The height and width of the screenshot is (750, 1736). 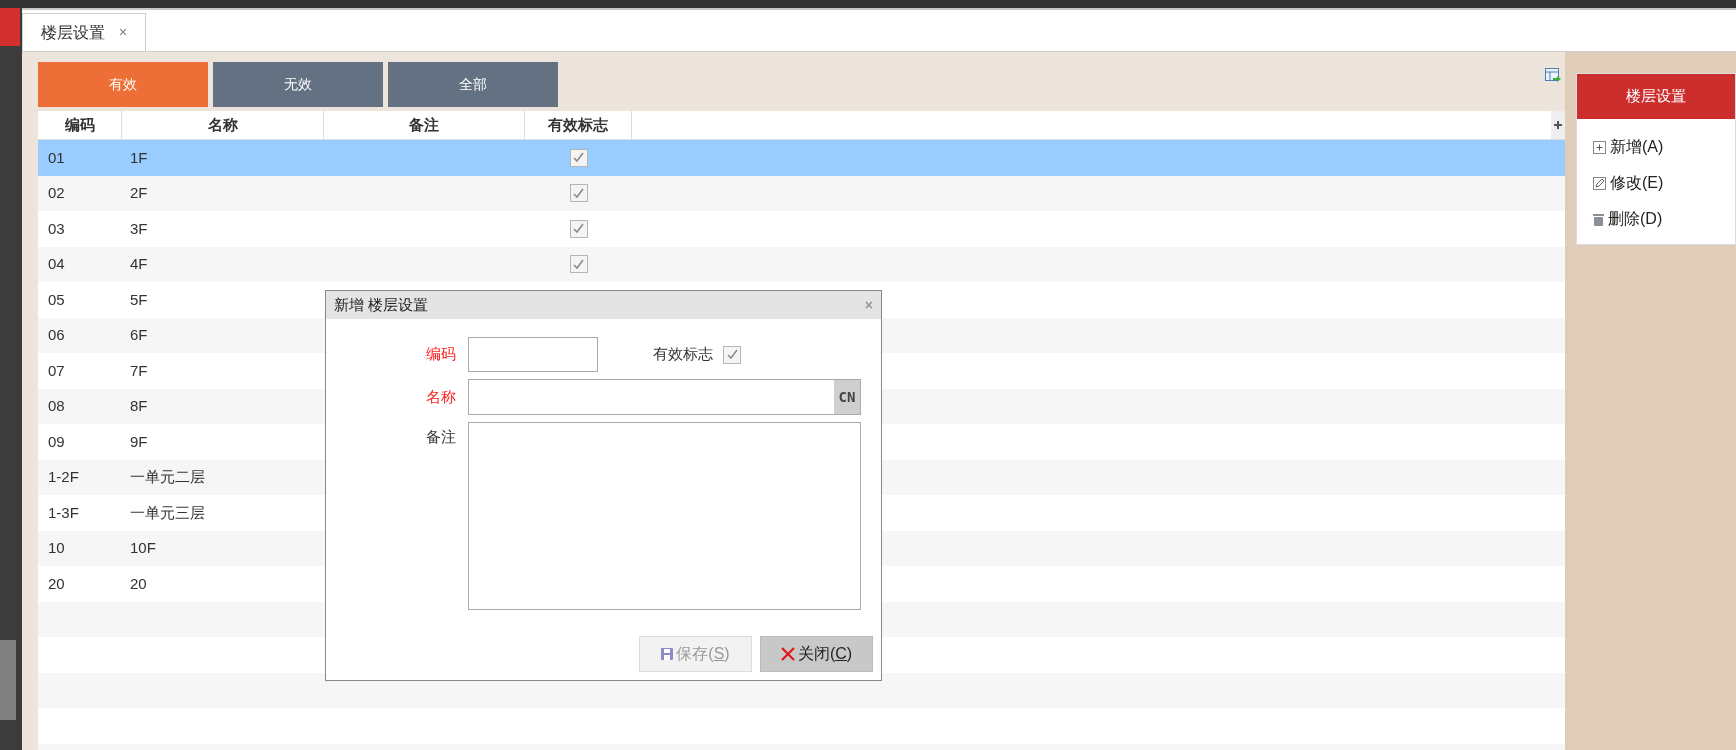 I want to click on table-cell: 06, so click(x=56, y=334).